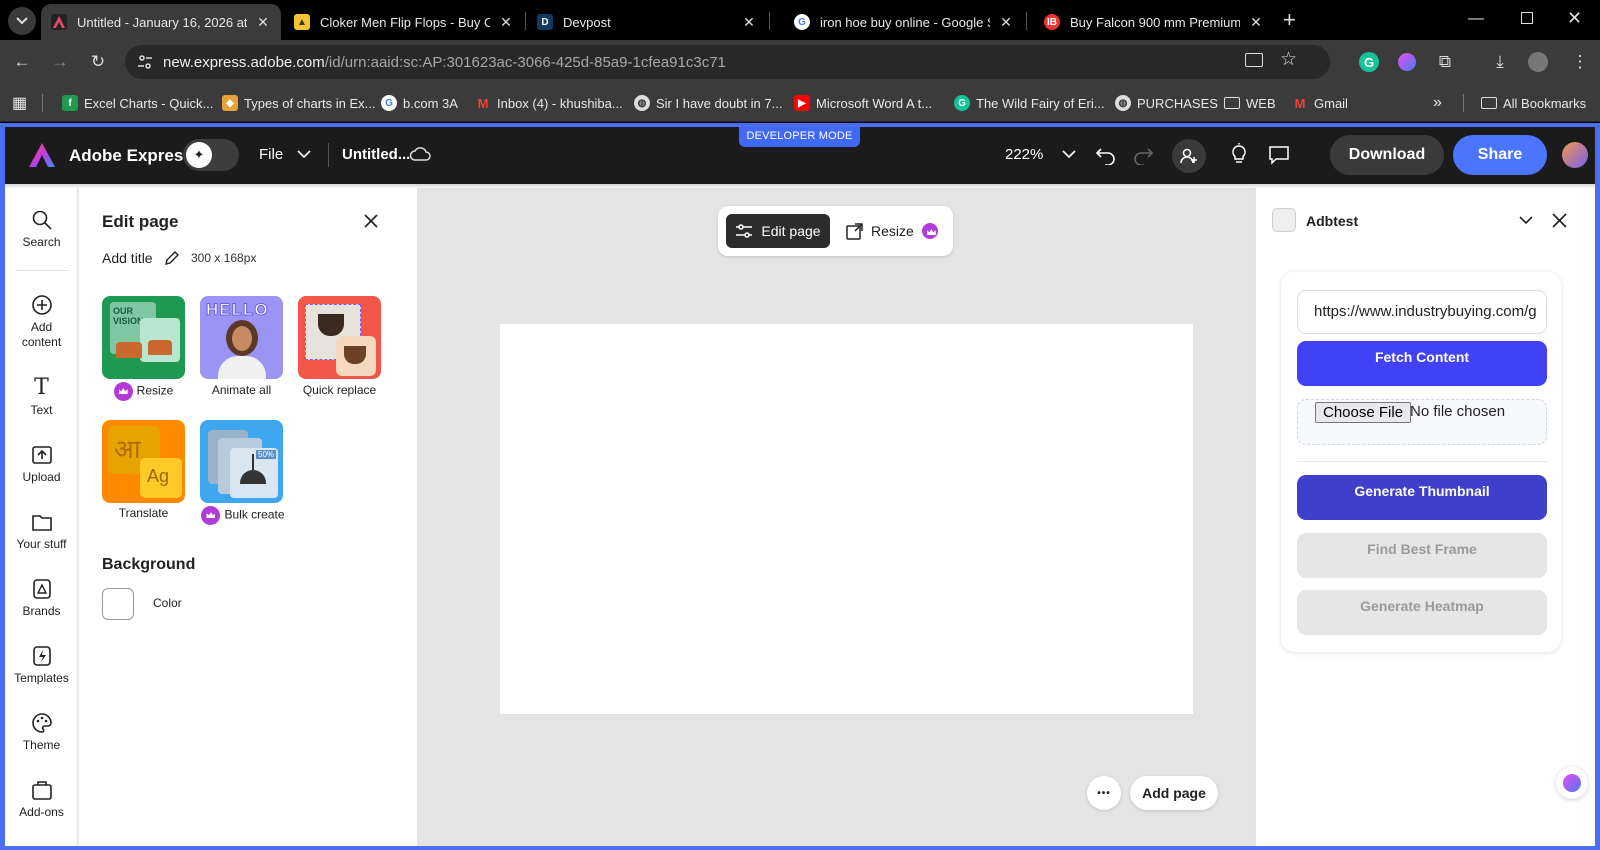 The width and height of the screenshot is (1600, 850). What do you see at coordinates (143, 461) in the screenshot?
I see `translate-tile: आ Ag` at bounding box center [143, 461].